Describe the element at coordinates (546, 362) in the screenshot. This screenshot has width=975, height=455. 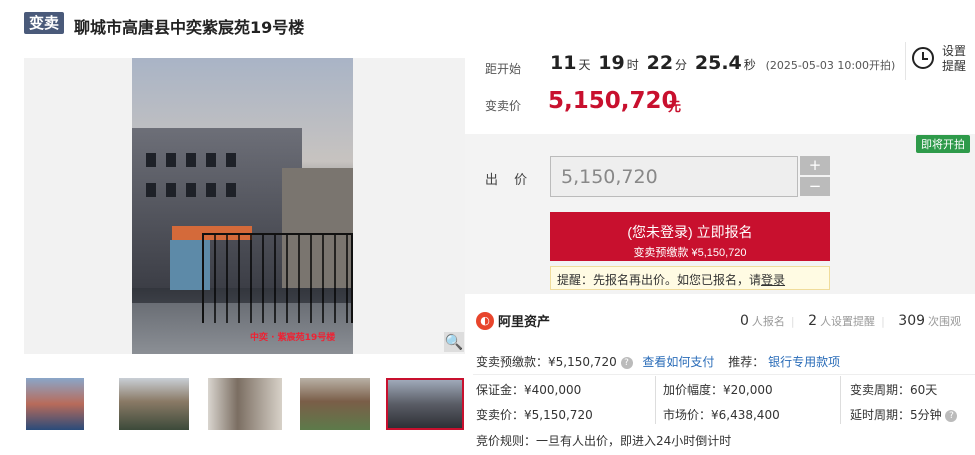
I see `deposit-text: 变卖预缴款：¥5,150,720` at that location.